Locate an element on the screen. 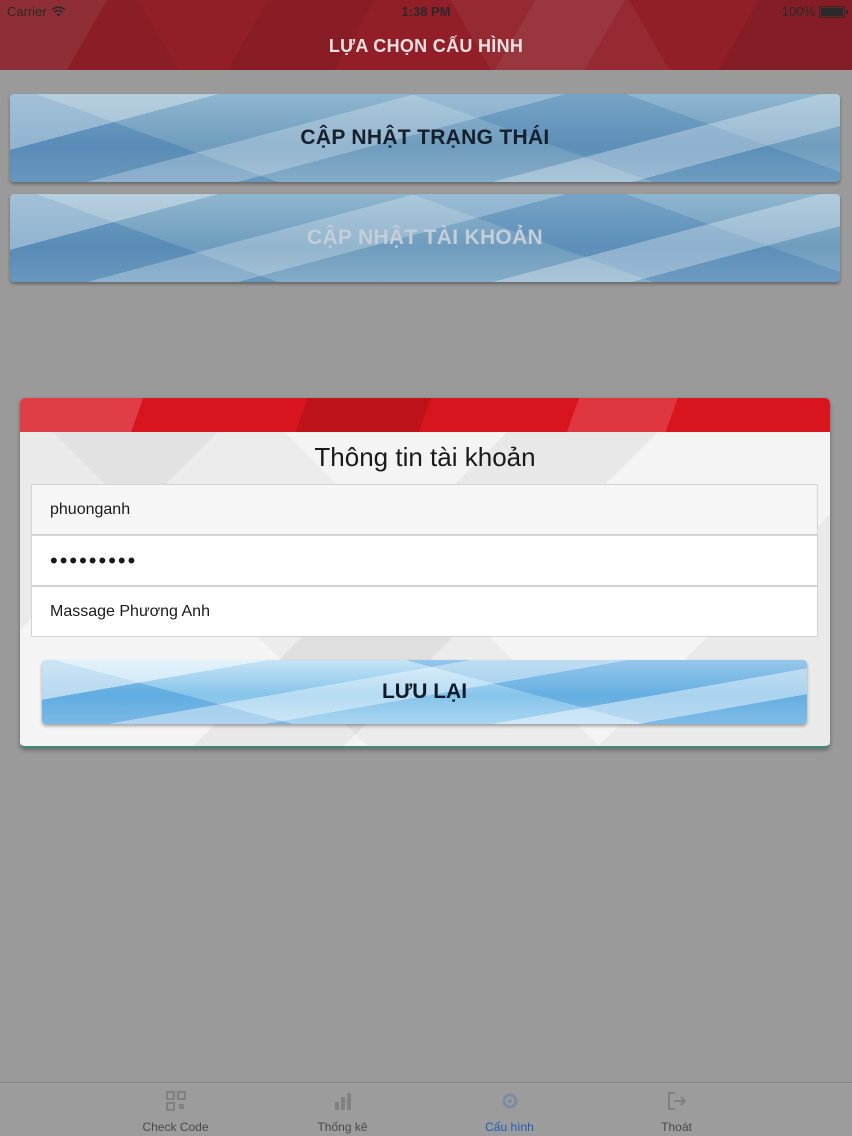 Image resolution: width=852 pixels, height=1136 pixels. display-name-field is located at coordinates (424, 611).